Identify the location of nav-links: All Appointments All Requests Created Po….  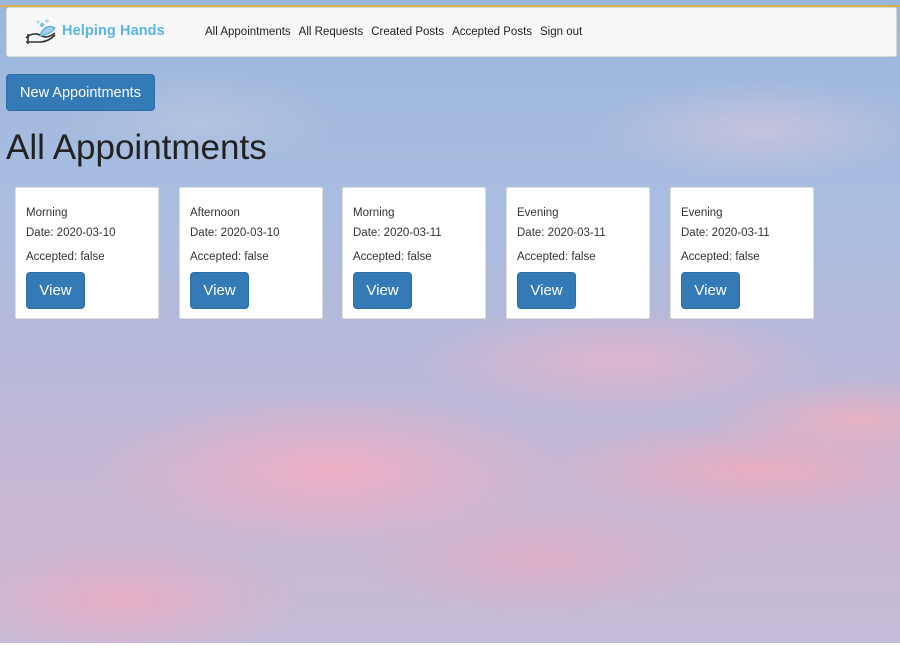
(397, 32).